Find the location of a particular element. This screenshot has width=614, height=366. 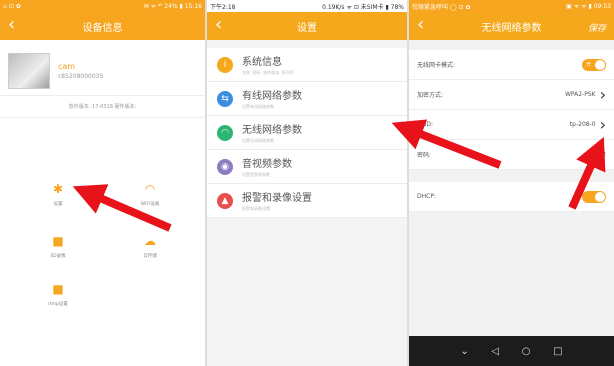

status-right: ✉ ᯤ ᵃˡˡ 24% ▮ 15:16 is located at coordinates (172, 6).